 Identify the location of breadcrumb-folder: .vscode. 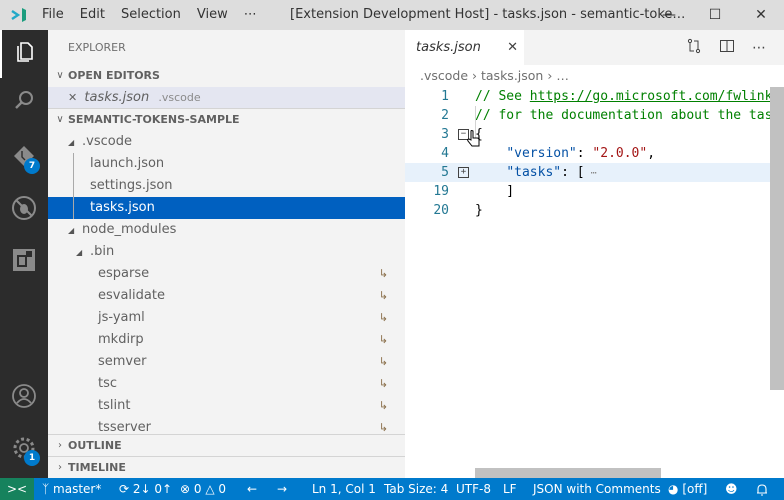
(444, 75).